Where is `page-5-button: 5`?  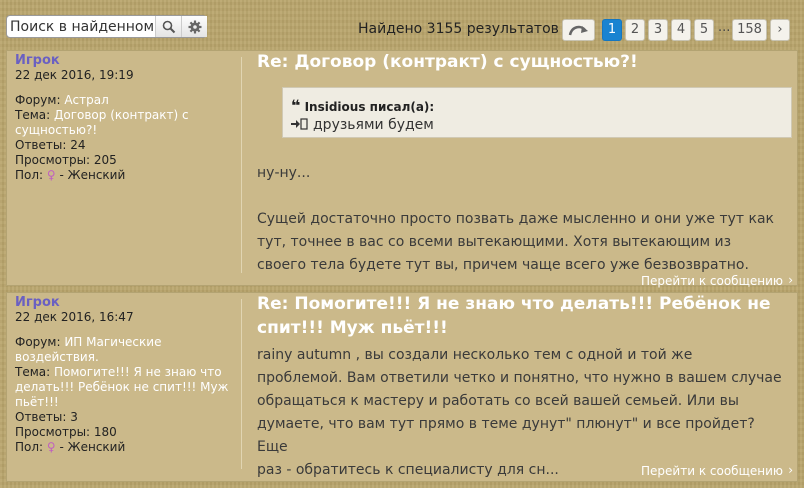
page-5-button: 5 is located at coordinates (704, 30).